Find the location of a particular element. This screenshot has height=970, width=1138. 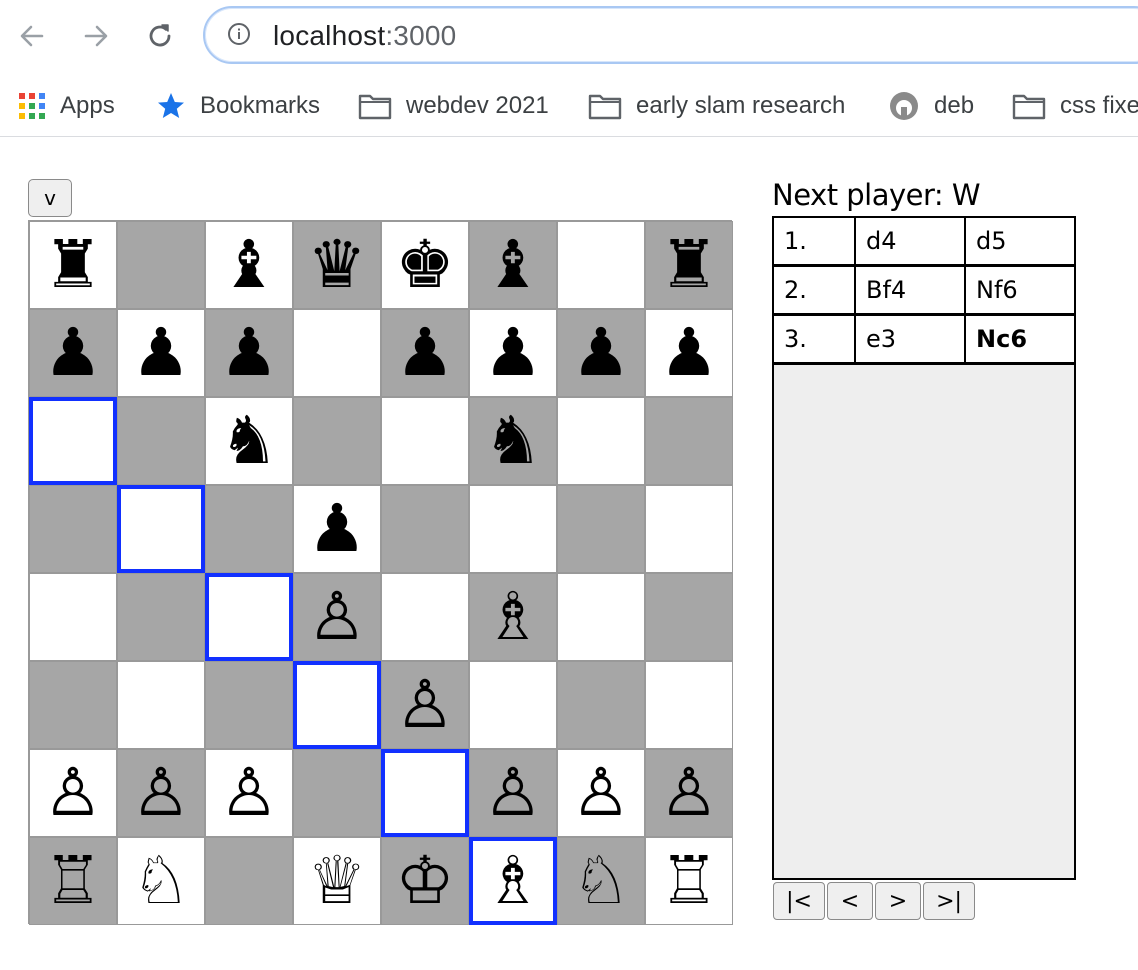

square-c2: ♙ is located at coordinates (249, 793).